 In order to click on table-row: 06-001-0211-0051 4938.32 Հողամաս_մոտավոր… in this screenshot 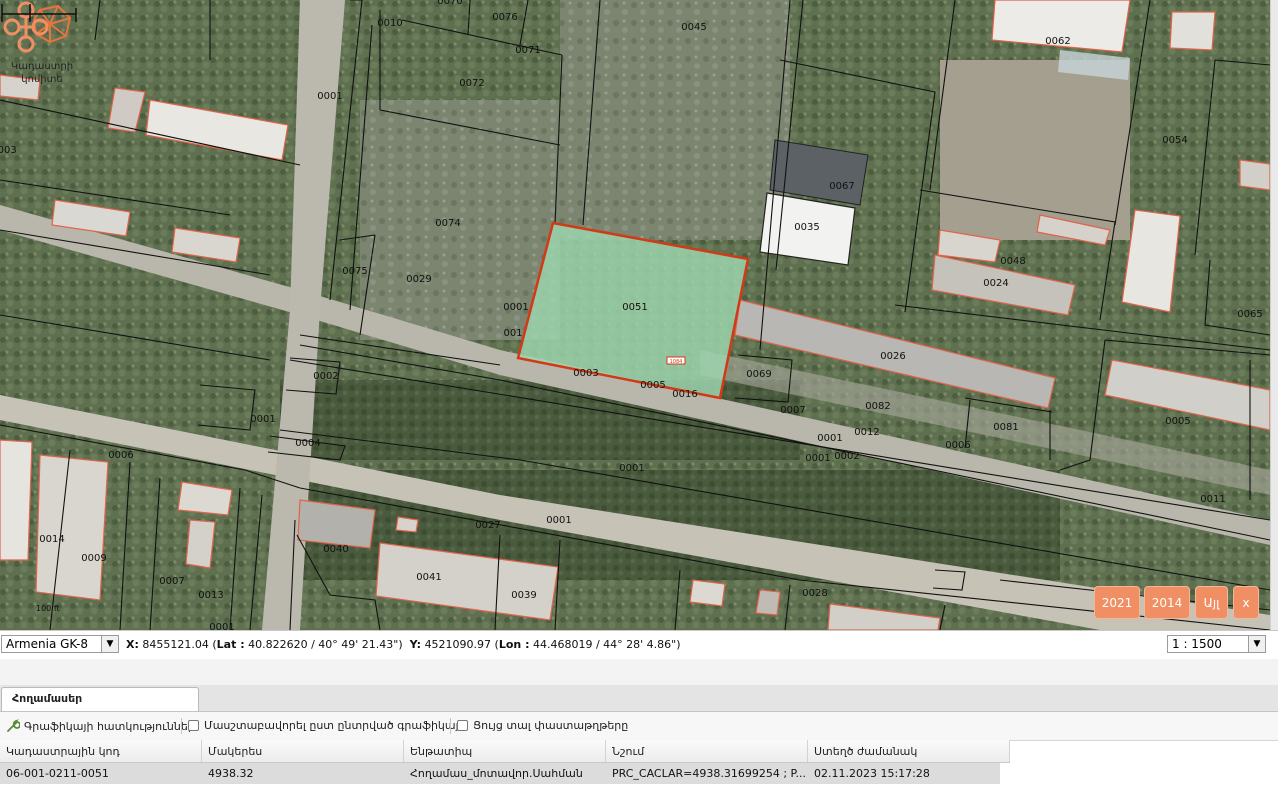, I will do `click(500, 773)`.